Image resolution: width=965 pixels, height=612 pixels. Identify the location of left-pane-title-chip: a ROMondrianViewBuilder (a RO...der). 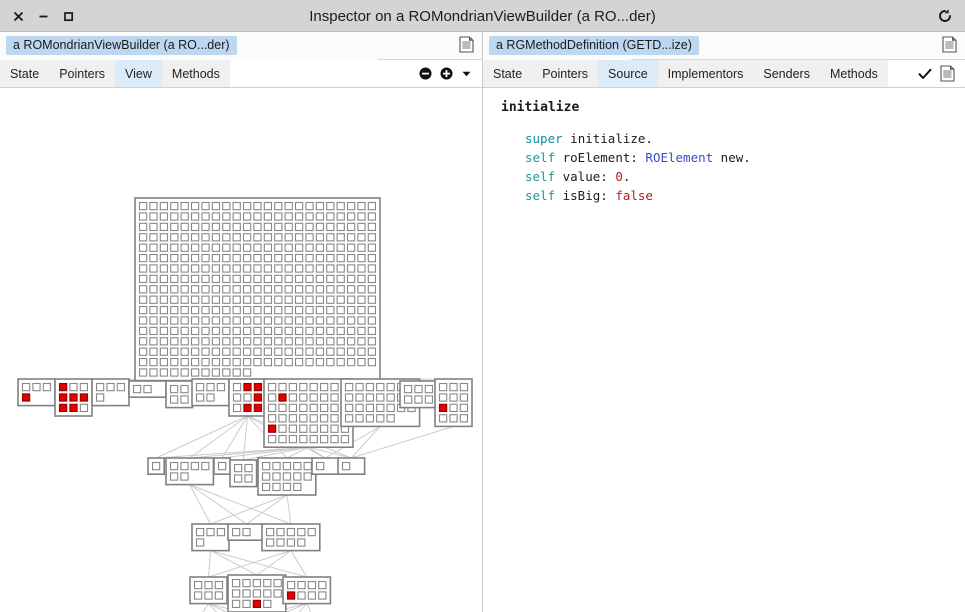
(121, 45).